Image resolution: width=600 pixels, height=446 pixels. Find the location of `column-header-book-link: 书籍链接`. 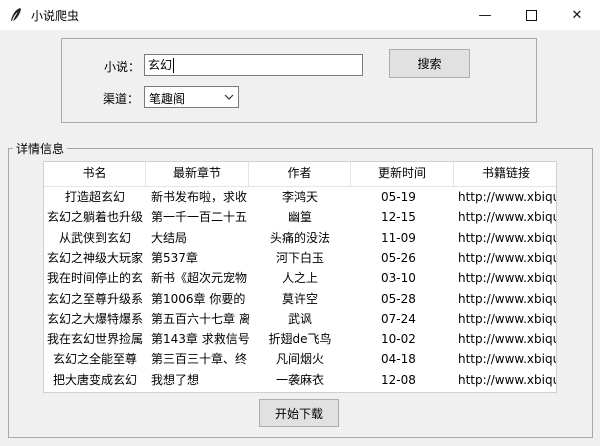

column-header-book-link: 书籍链接 is located at coordinates (505, 174).